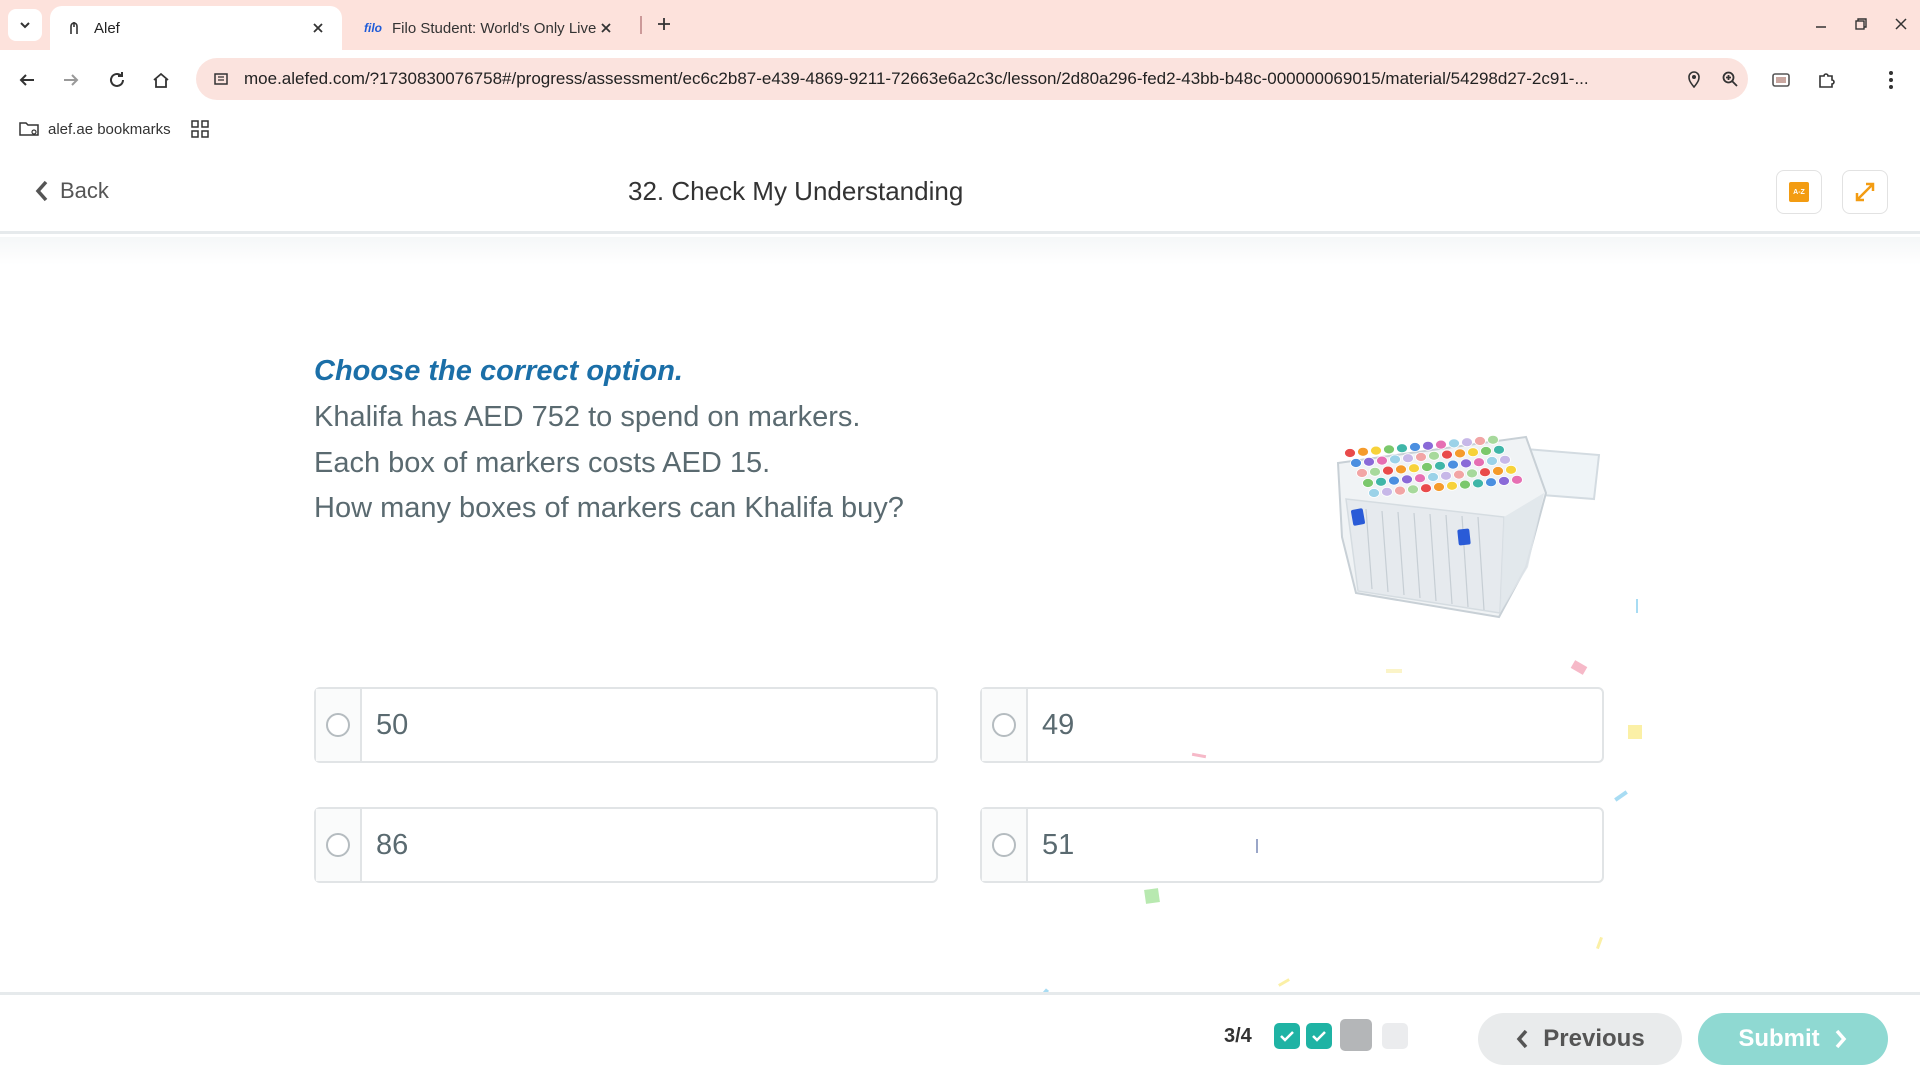  Describe the element at coordinates (1058, 844) in the screenshot. I see `option-value: 51` at that location.